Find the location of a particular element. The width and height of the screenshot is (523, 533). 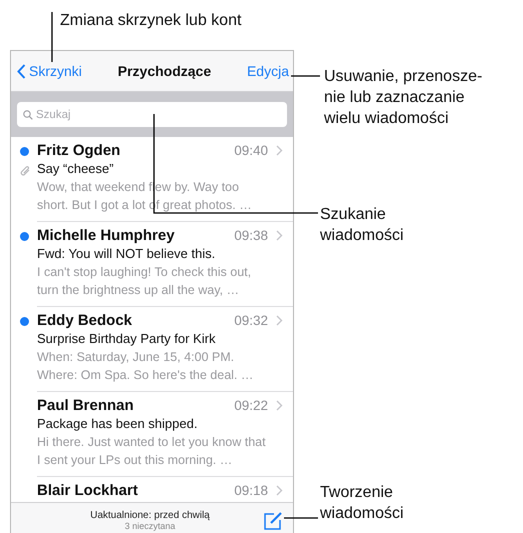

message-subject: Say “cheese” is located at coordinates (76, 169).